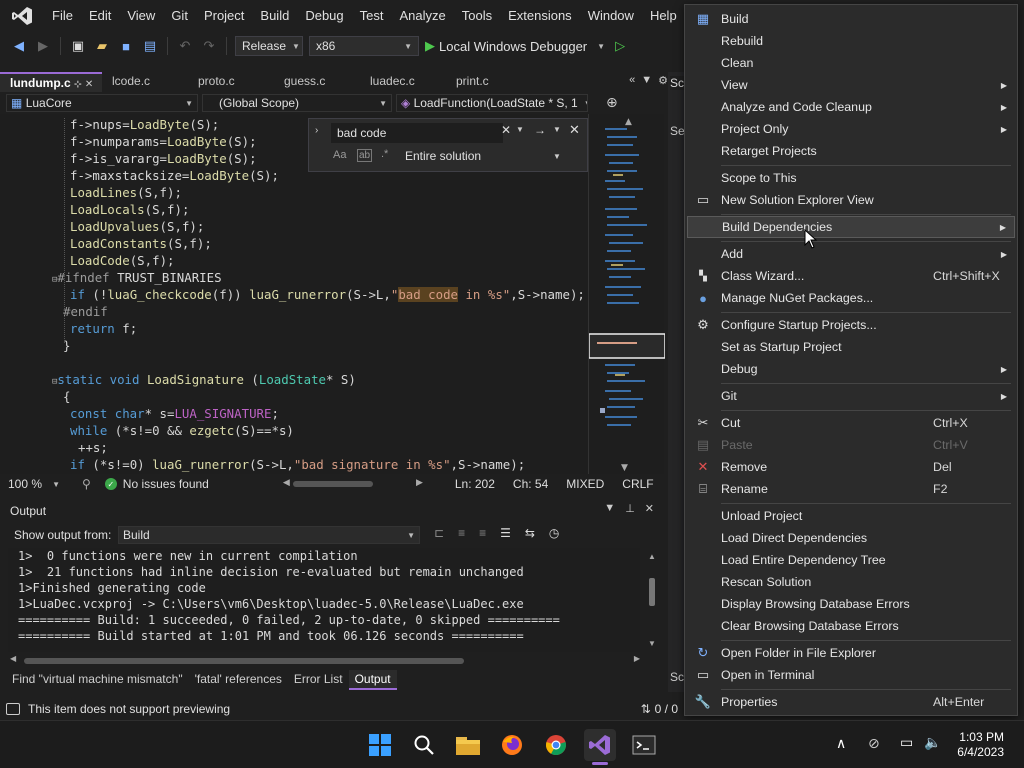 The width and height of the screenshot is (1024, 768). Describe the element at coordinates (851, 41) in the screenshot. I see `menu-item-rebuild: Rebuild` at that location.